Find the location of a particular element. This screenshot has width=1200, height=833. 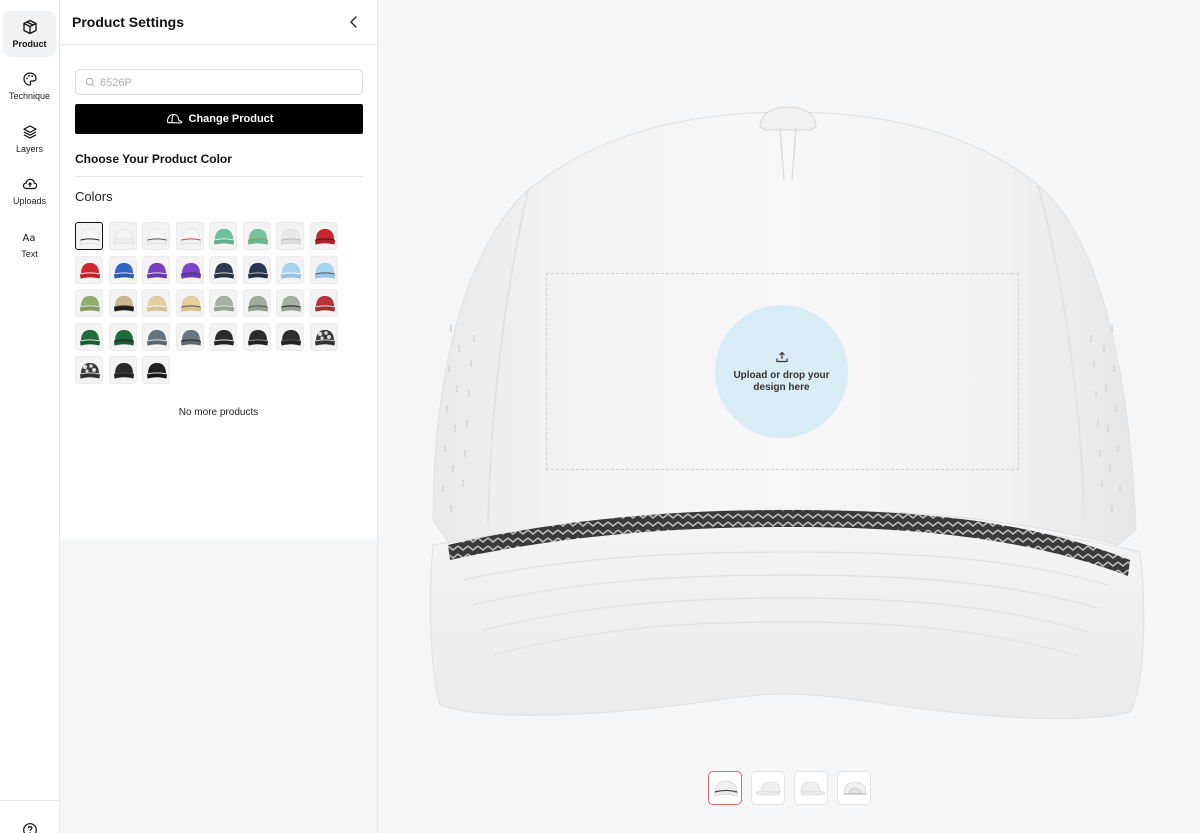

rail-item-uploads: Uploads is located at coordinates (29, 191).